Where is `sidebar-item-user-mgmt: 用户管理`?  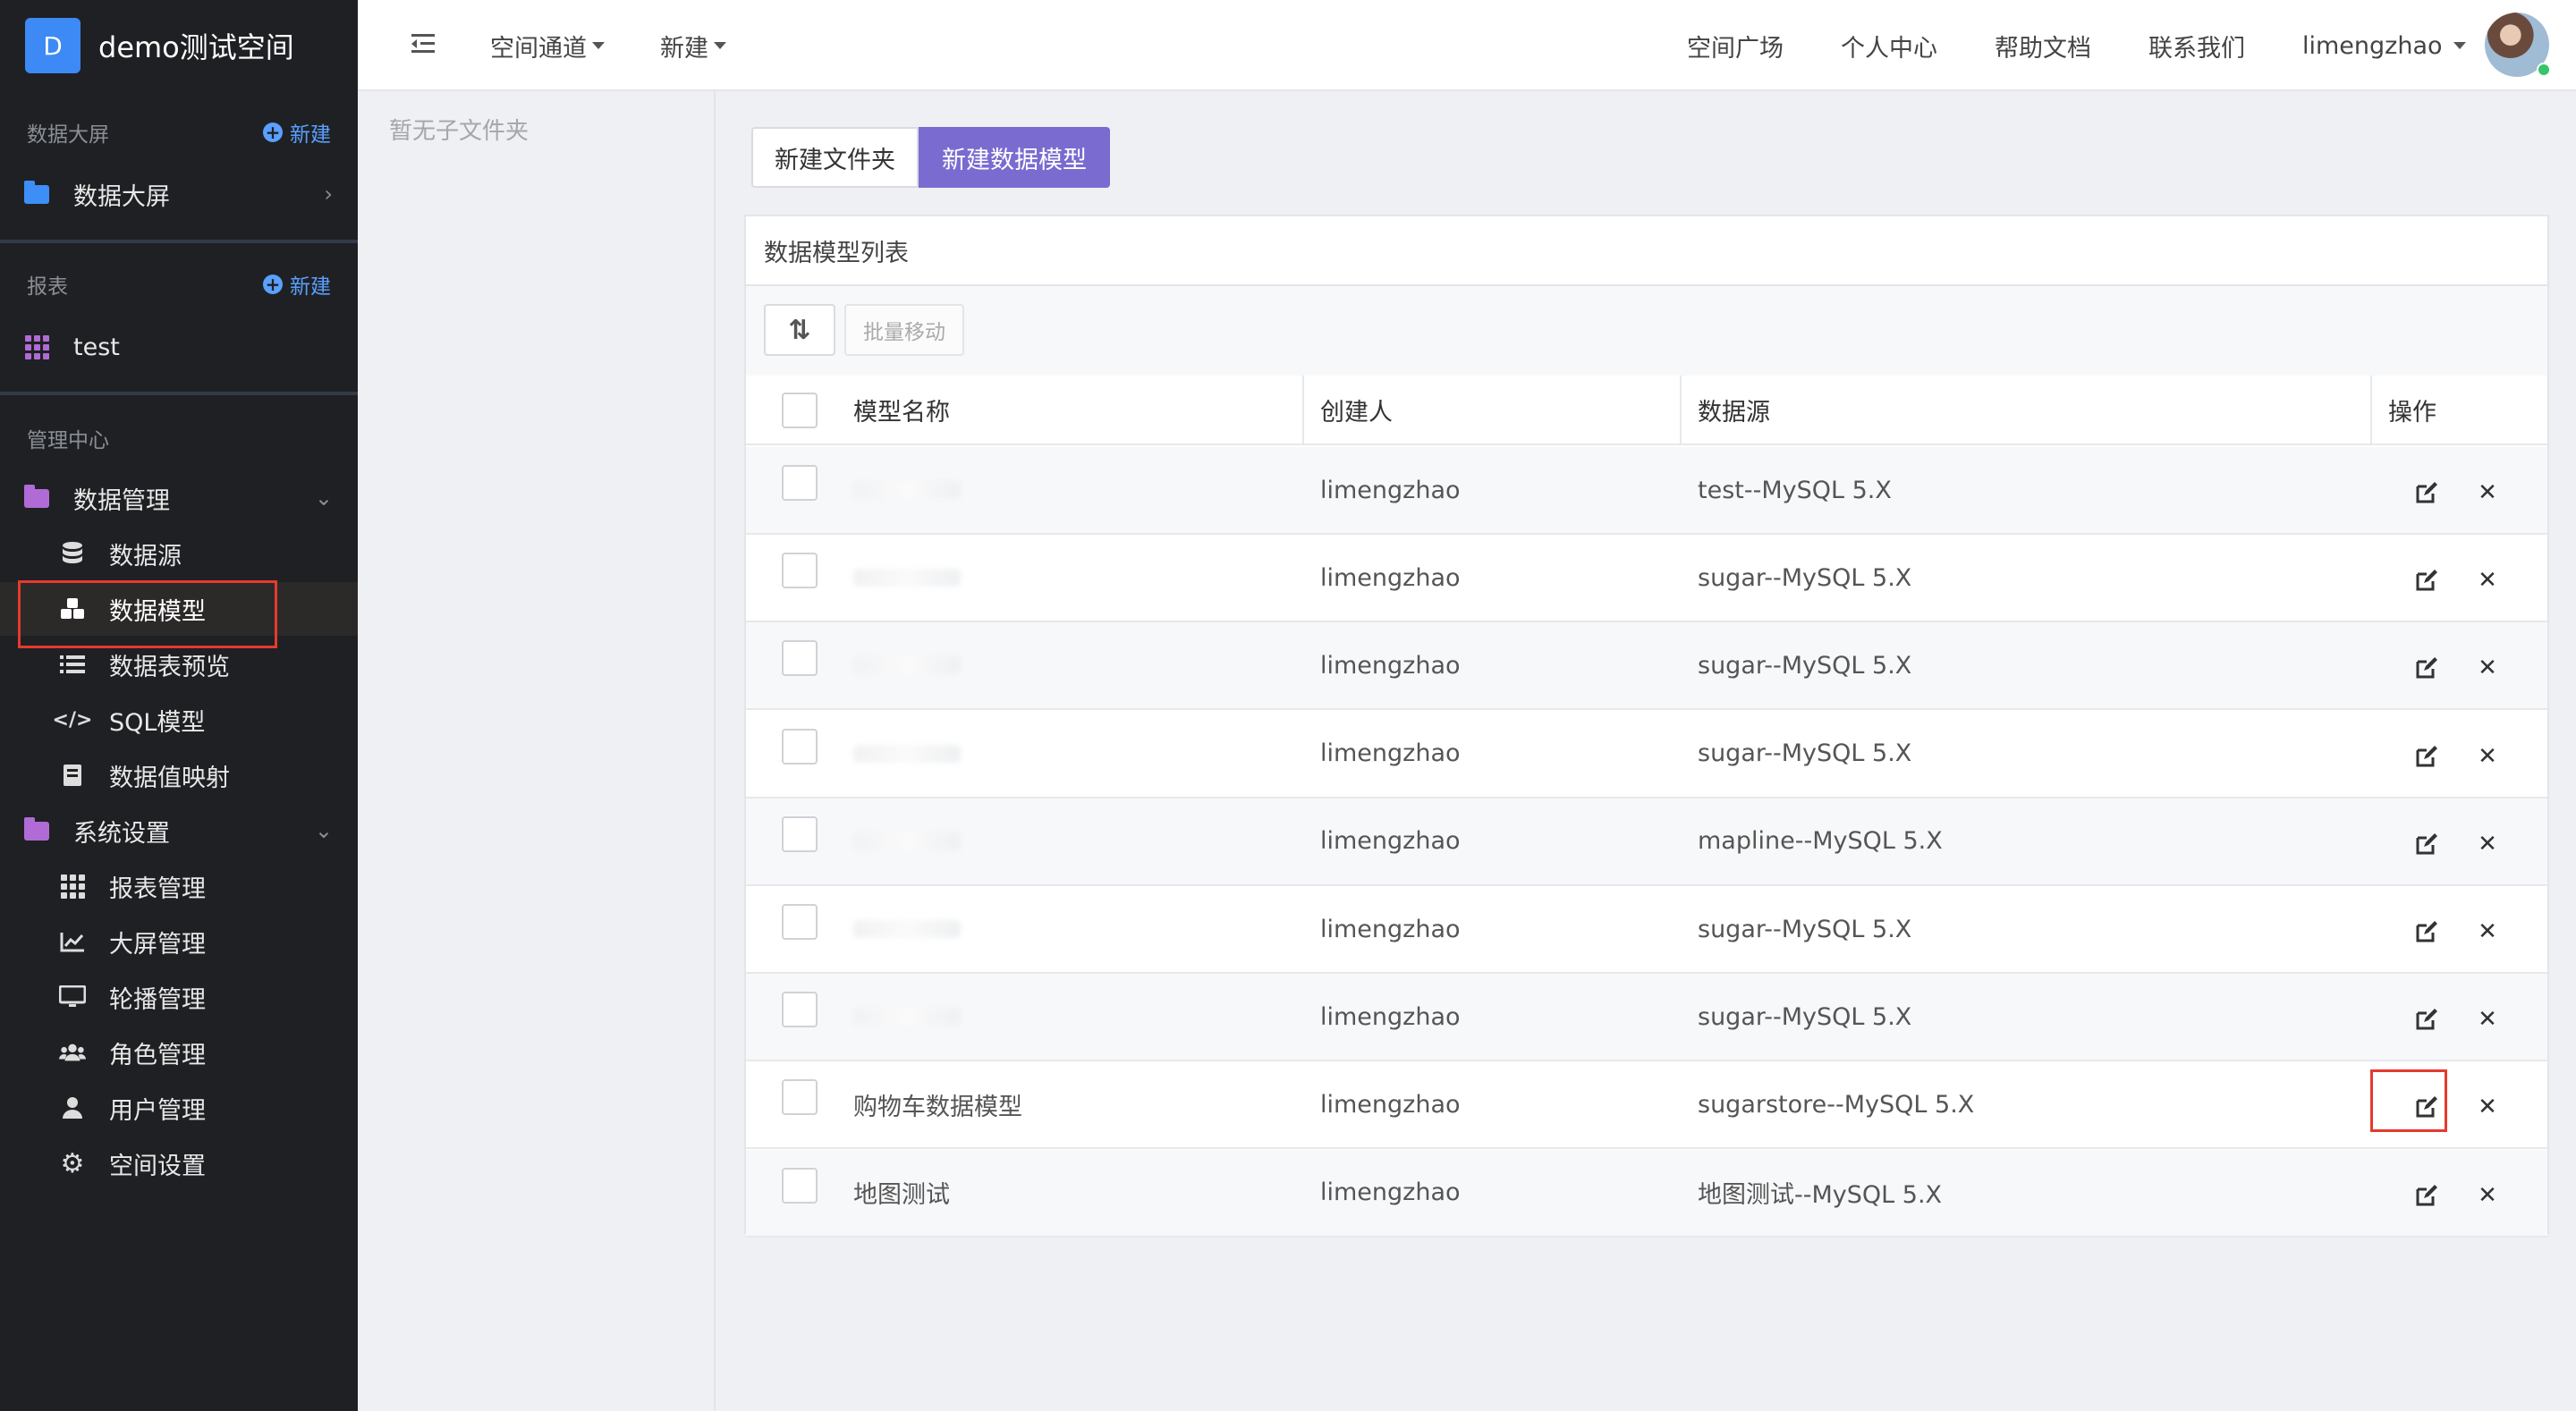
sidebar-item-user-mgmt: 用户管理 is located at coordinates (179, 1108).